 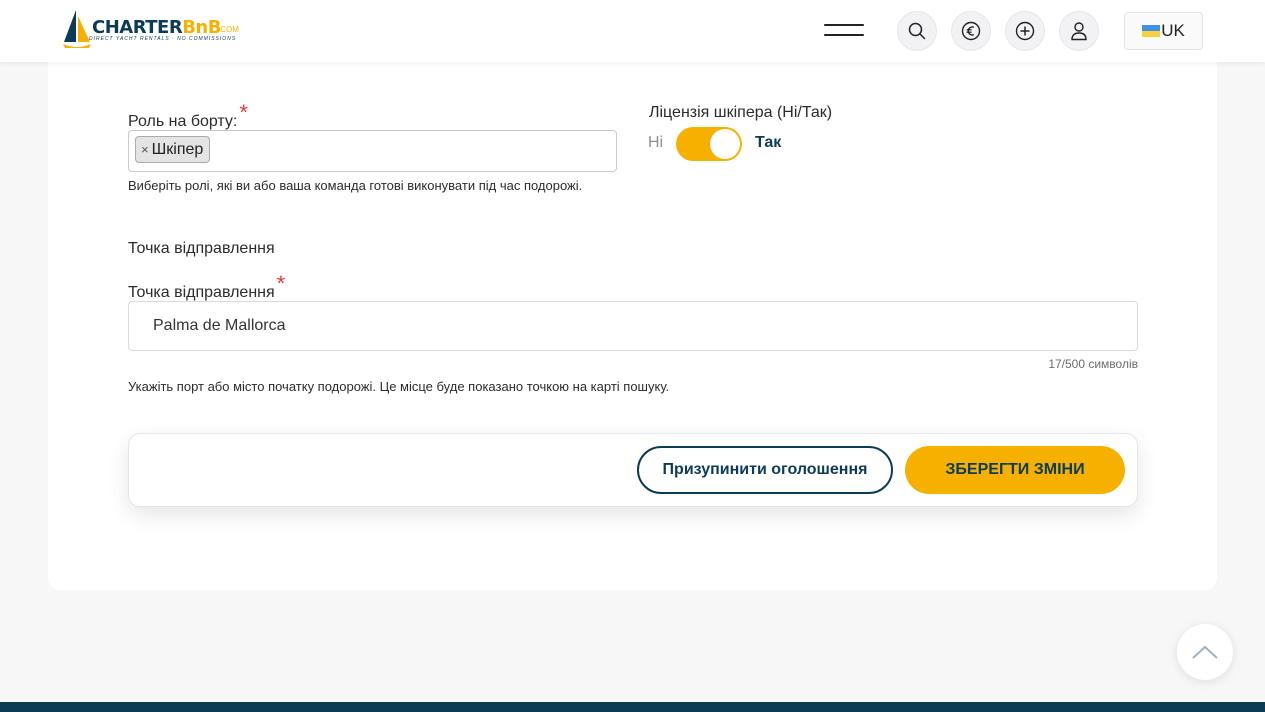 I want to click on license-on-label: Так, so click(x=768, y=142).